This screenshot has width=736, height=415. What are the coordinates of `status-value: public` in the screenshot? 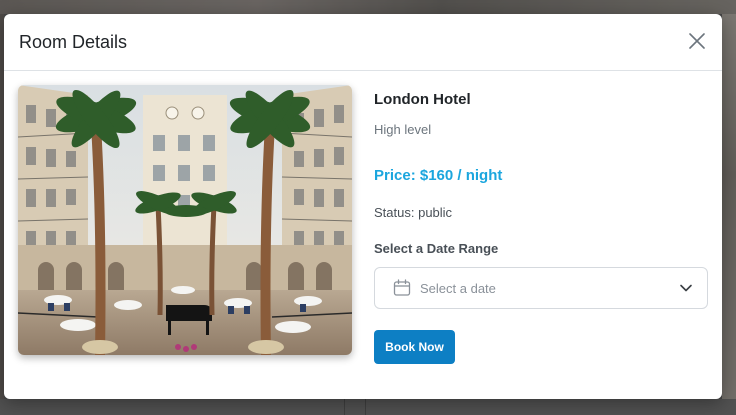 It's located at (435, 212).